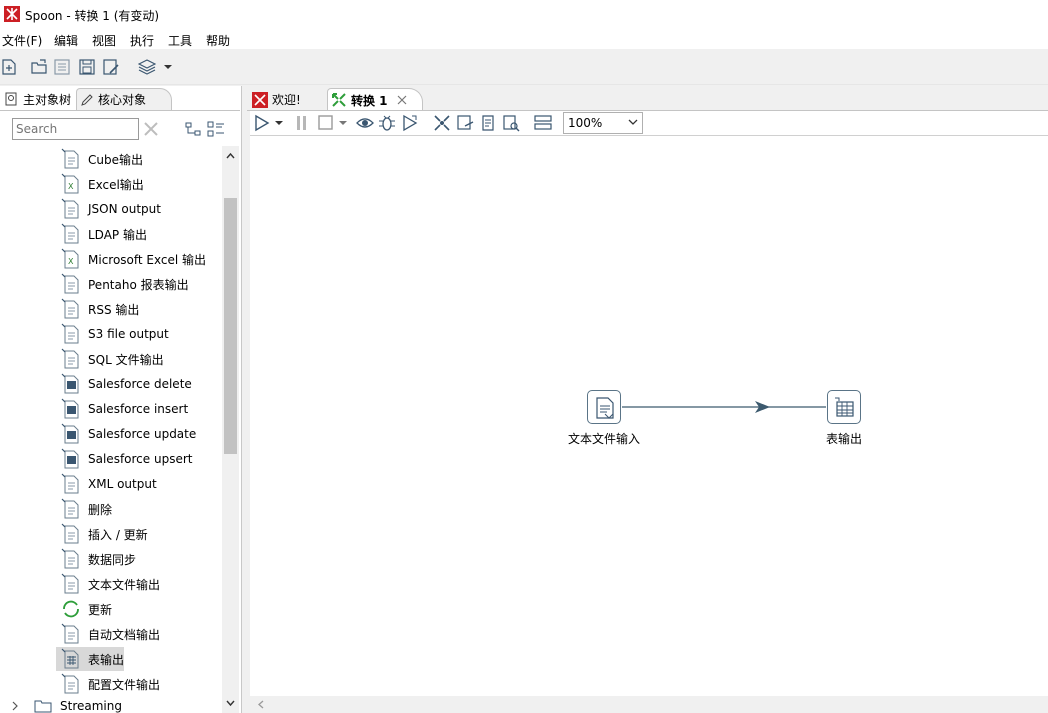  What do you see at coordinates (302, 123) in the screenshot?
I see `pause-icon` at bounding box center [302, 123].